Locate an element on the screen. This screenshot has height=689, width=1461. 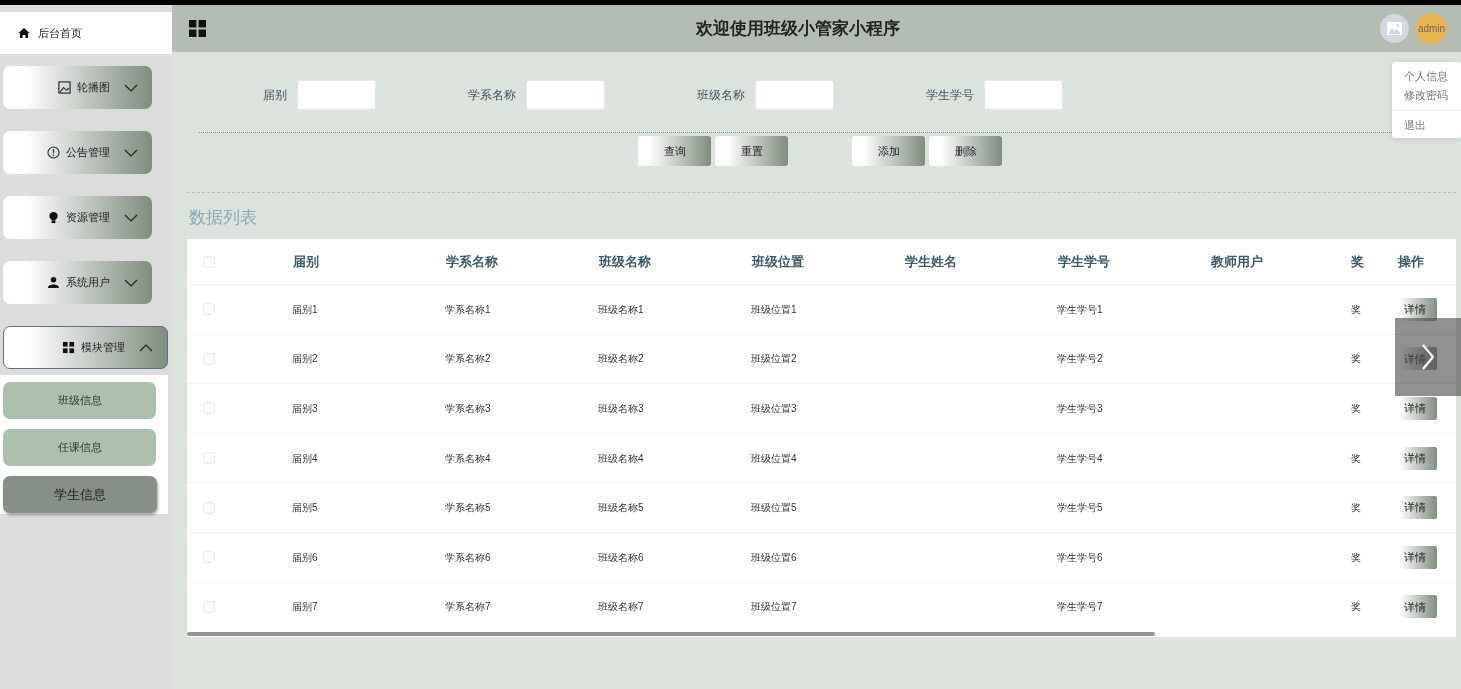
table-cell-text: 班级位置3 is located at coordinates (774, 409).